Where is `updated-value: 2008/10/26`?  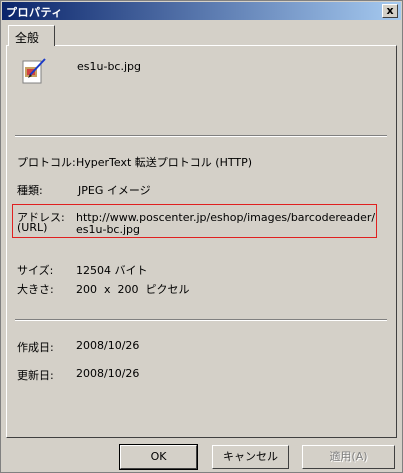
updated-value: 2008/10/26 is located at coordinates (108, 373).